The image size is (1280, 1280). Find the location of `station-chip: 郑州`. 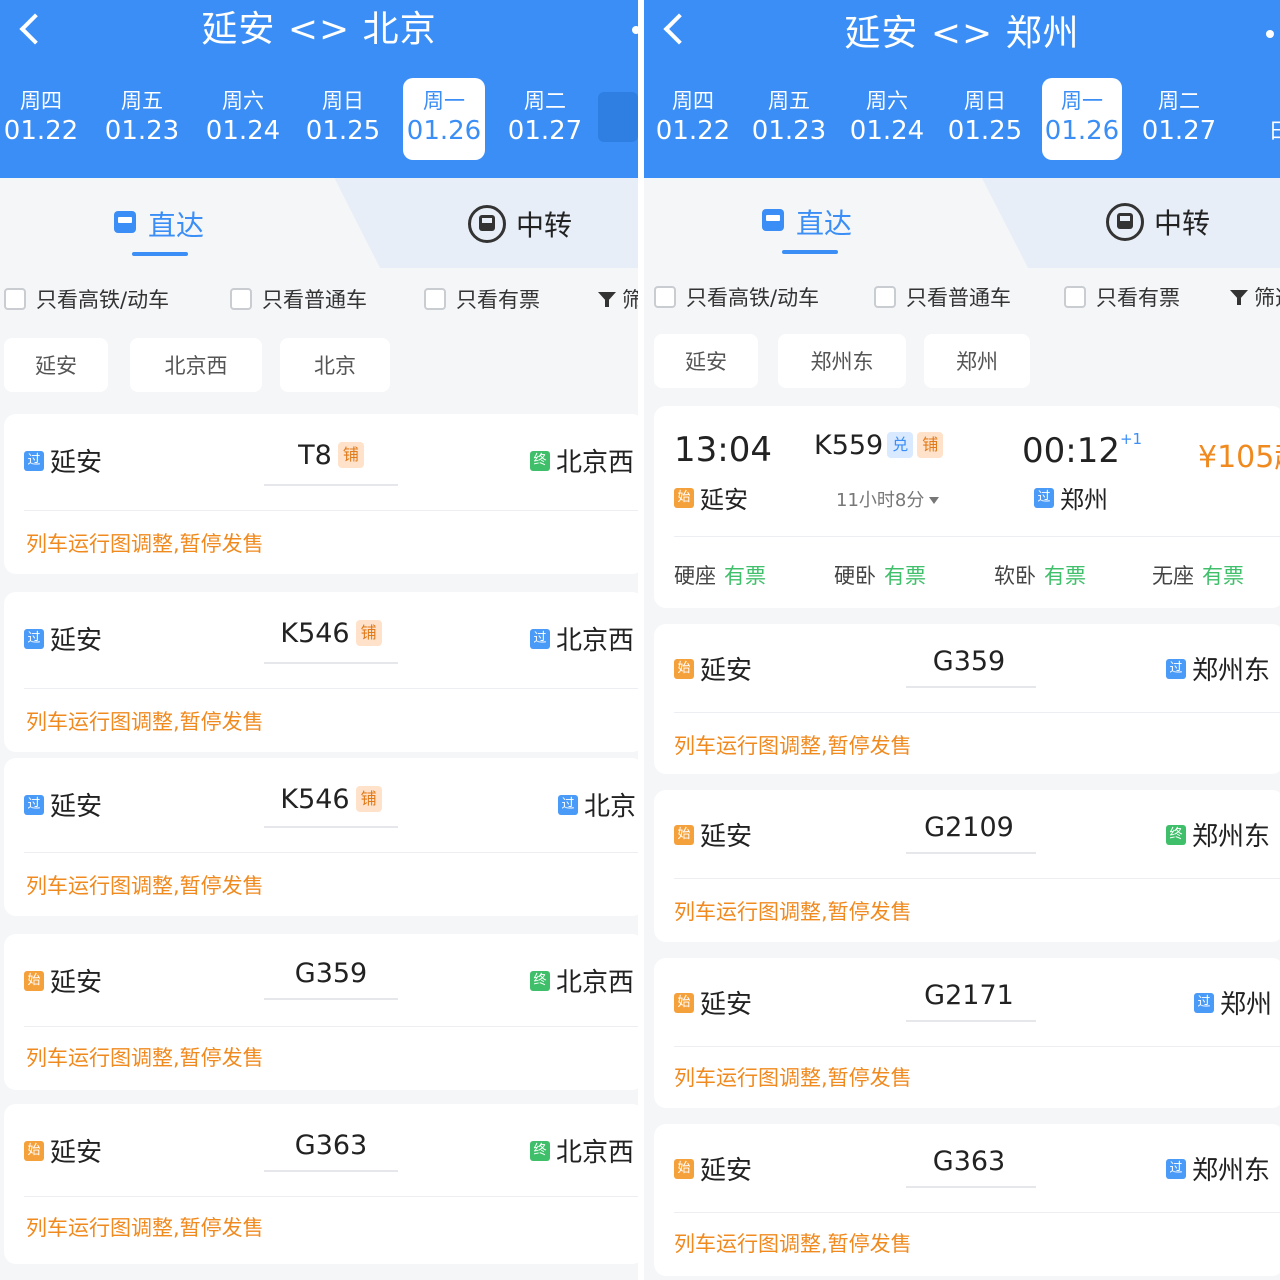

station-chip: 郑州 is located at coordinates (977, 361).